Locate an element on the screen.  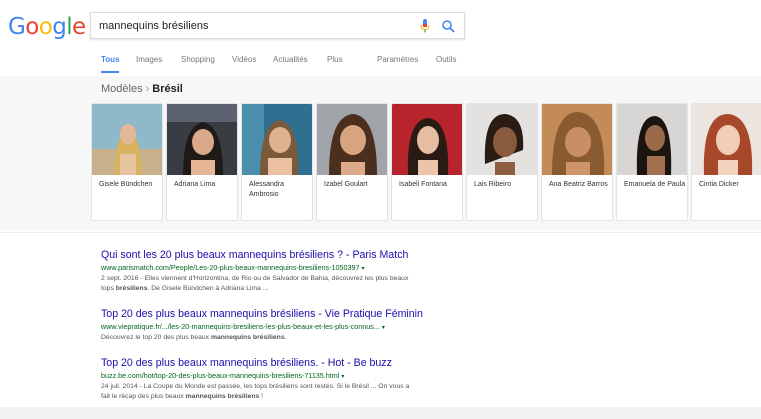
model-name: Cintia Dicker is located at coordinates (719, 184).